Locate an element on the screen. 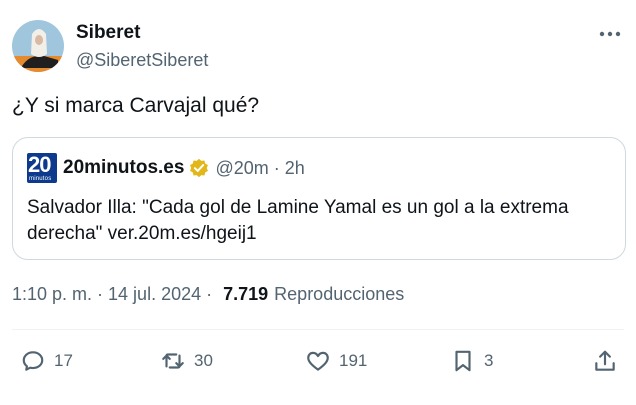 This screenshot has width=636, height=405. repost-button: 30 is located at coordinates (186, 361).